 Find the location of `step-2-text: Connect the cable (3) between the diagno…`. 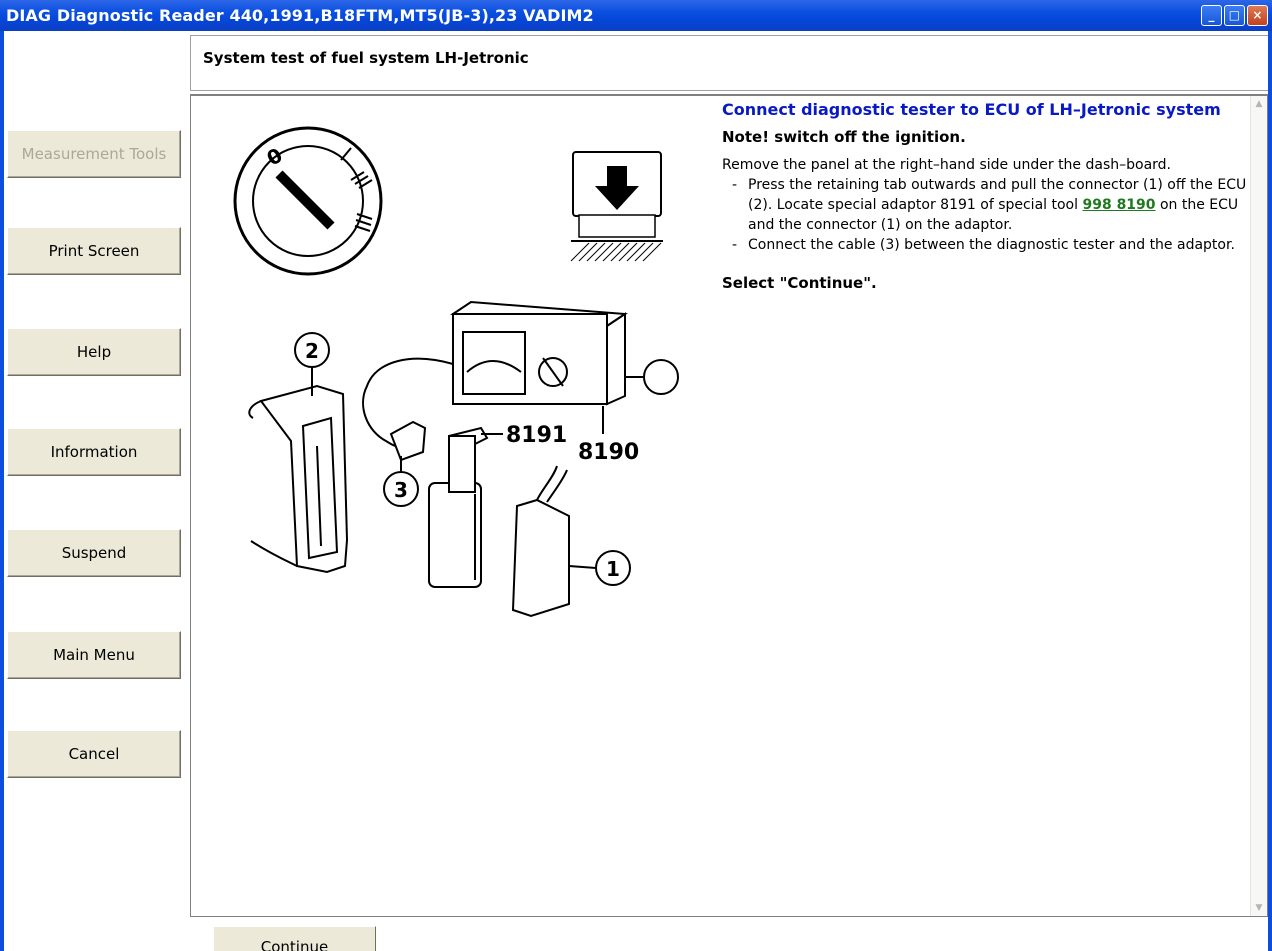

step-2-text: Connect the cable (3) between the diagno… is located at coordinates (991, 245).